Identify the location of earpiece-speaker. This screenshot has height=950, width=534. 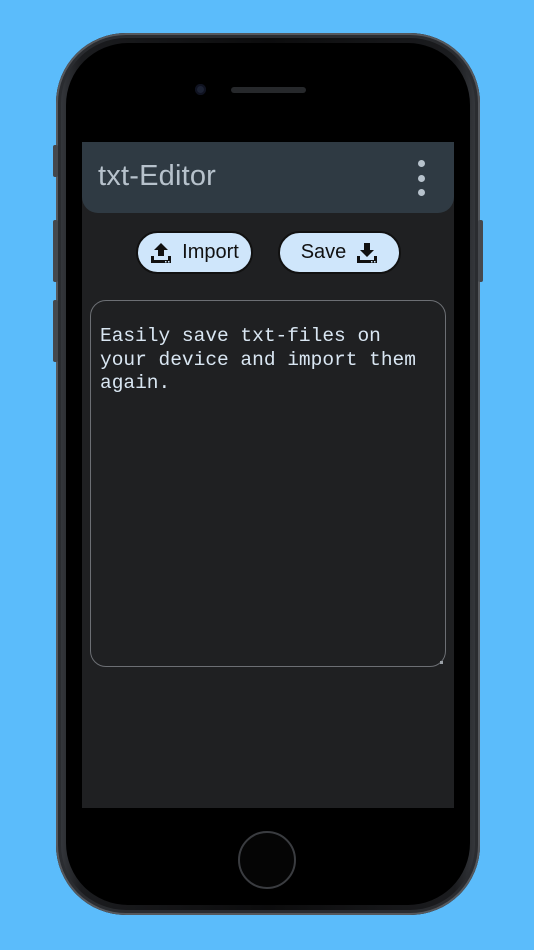
(268, 90).